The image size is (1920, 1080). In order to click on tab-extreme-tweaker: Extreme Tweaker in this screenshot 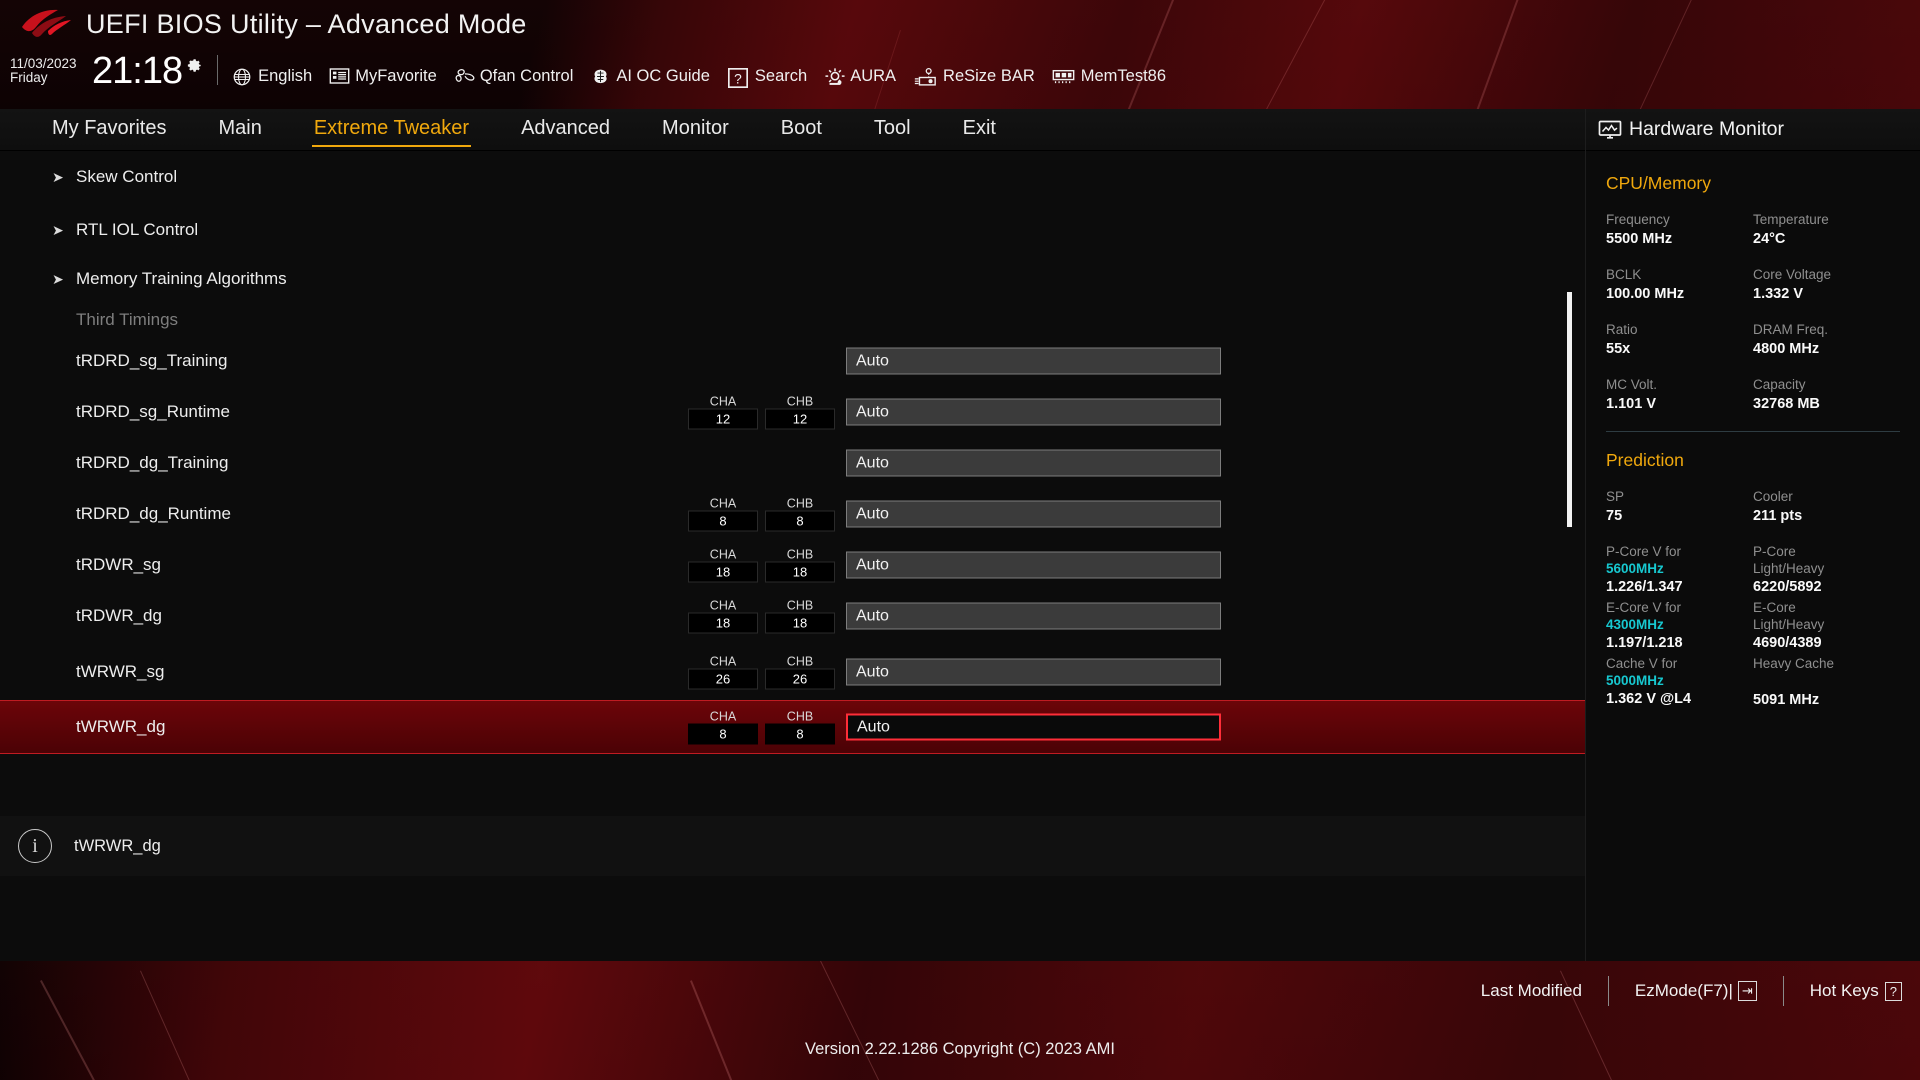, I will do `click(391, 132)`.